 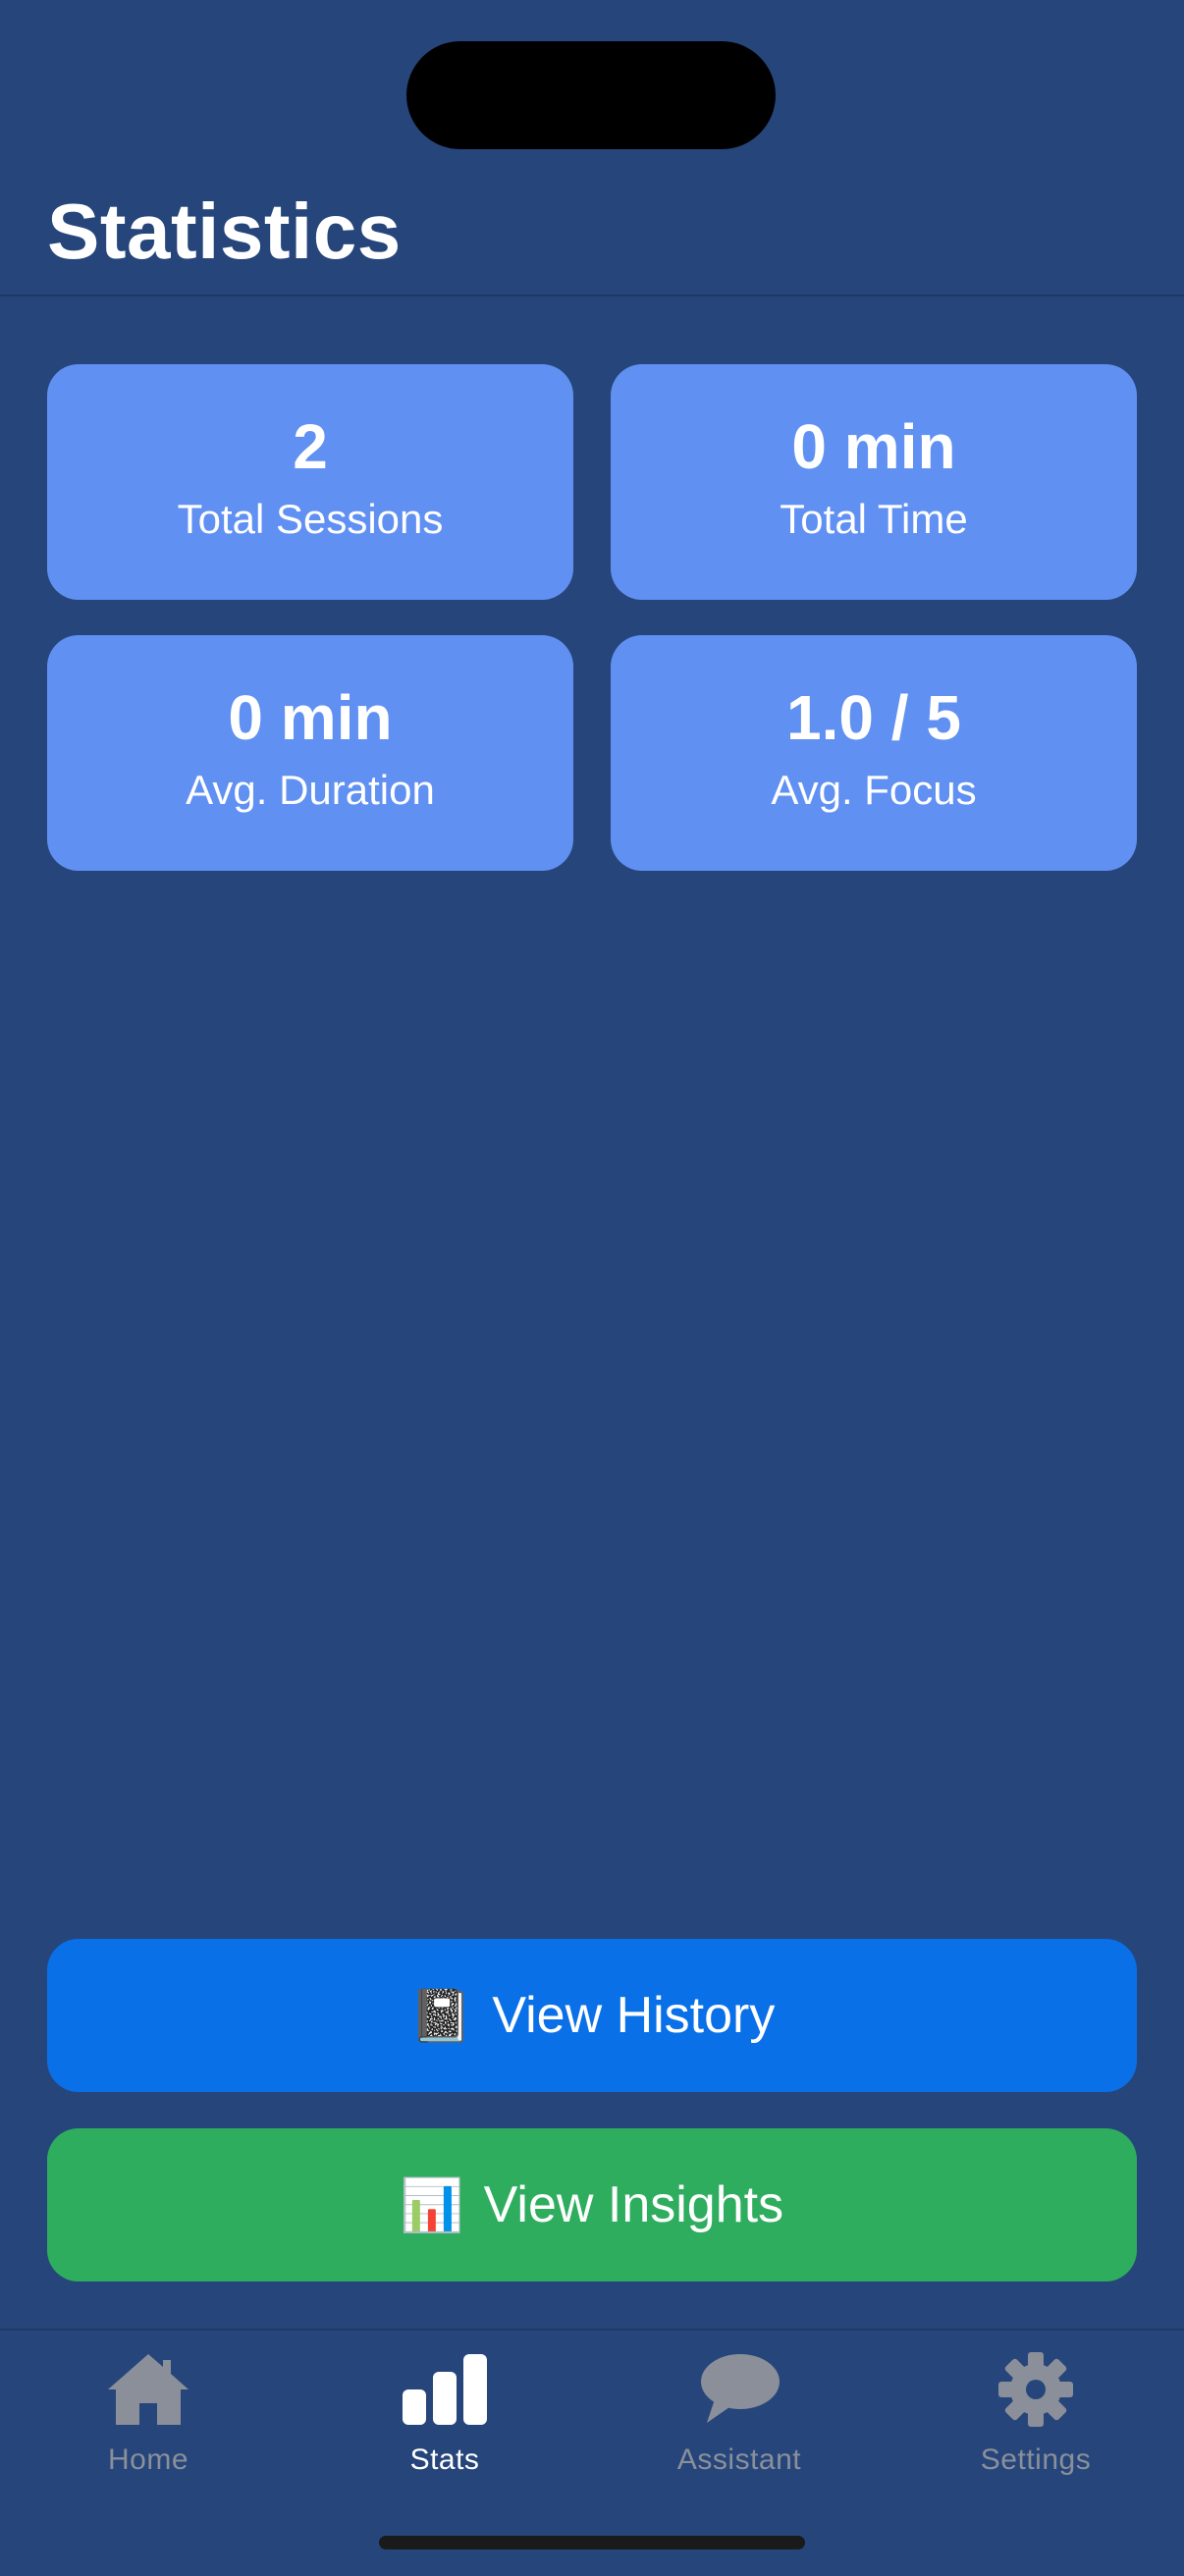 I want to click on stat-label: Avg. Duration, so click(x=310, y=790).